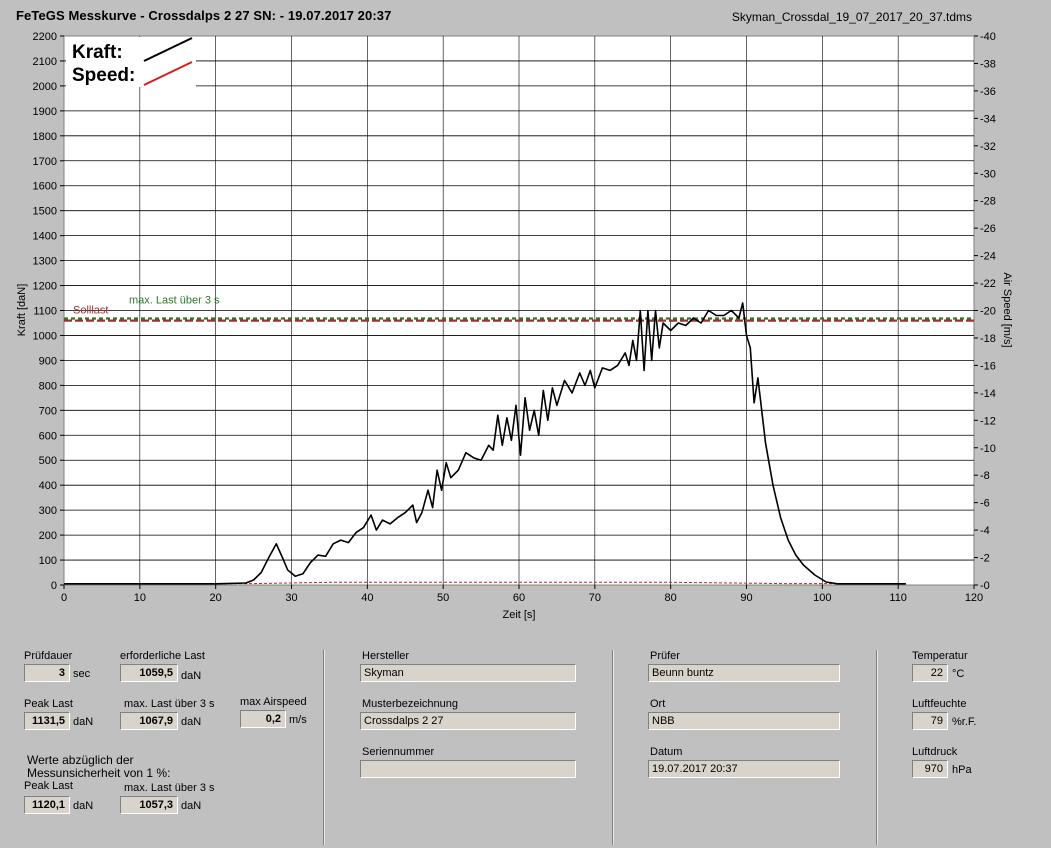 This screenshot has height=848, width=1051. I want to click on reference-line-label: Solllast, so click(90, 311).